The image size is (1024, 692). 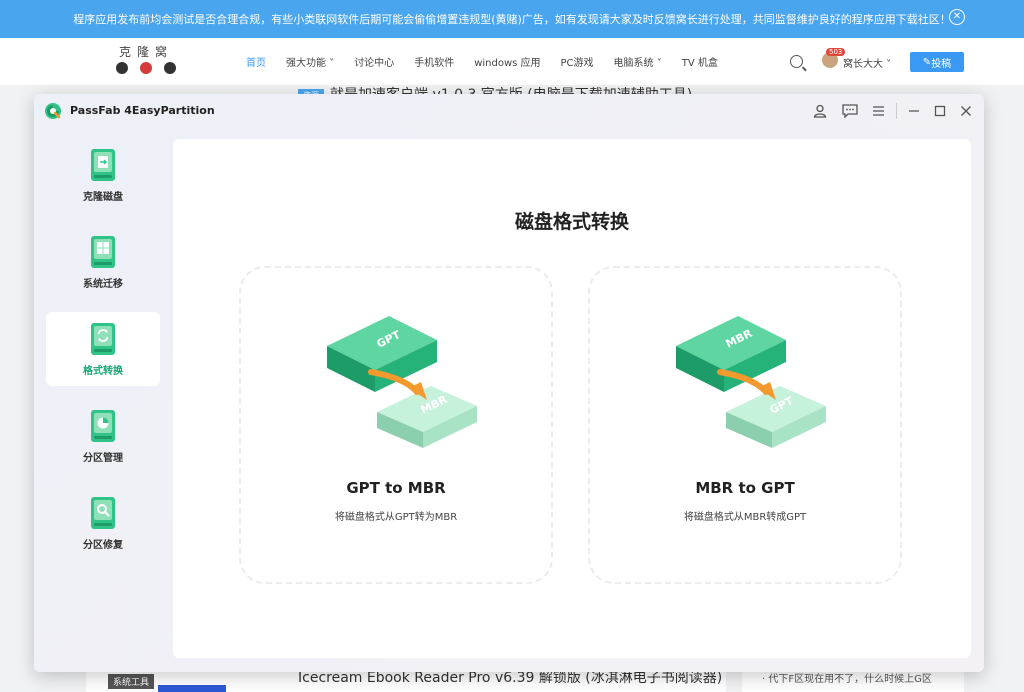 I want to click on sidebar-item-partition-repair: 分区修复, so click(x=103, y=523).